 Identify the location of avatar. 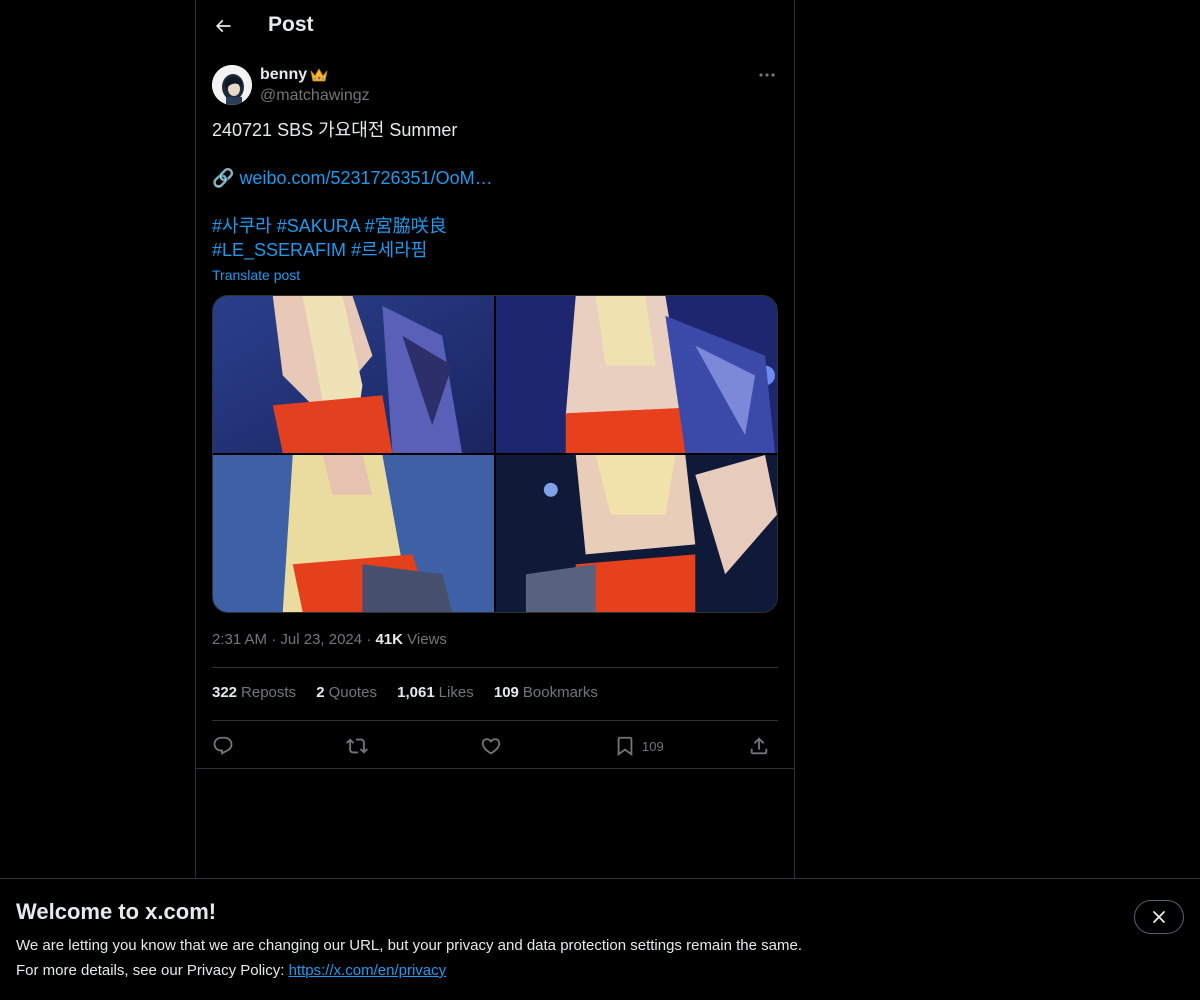
(232, 85).